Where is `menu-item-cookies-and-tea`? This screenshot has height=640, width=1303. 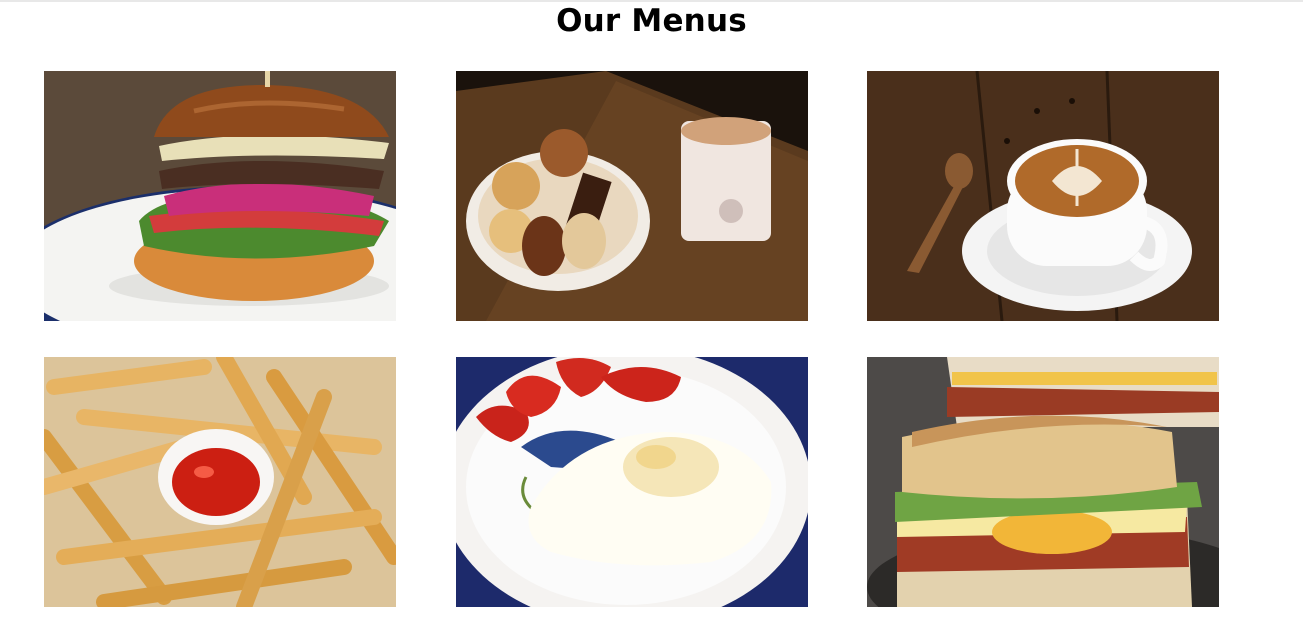 menu-item-cookies-and-tea is located at coordinates (632, 196).